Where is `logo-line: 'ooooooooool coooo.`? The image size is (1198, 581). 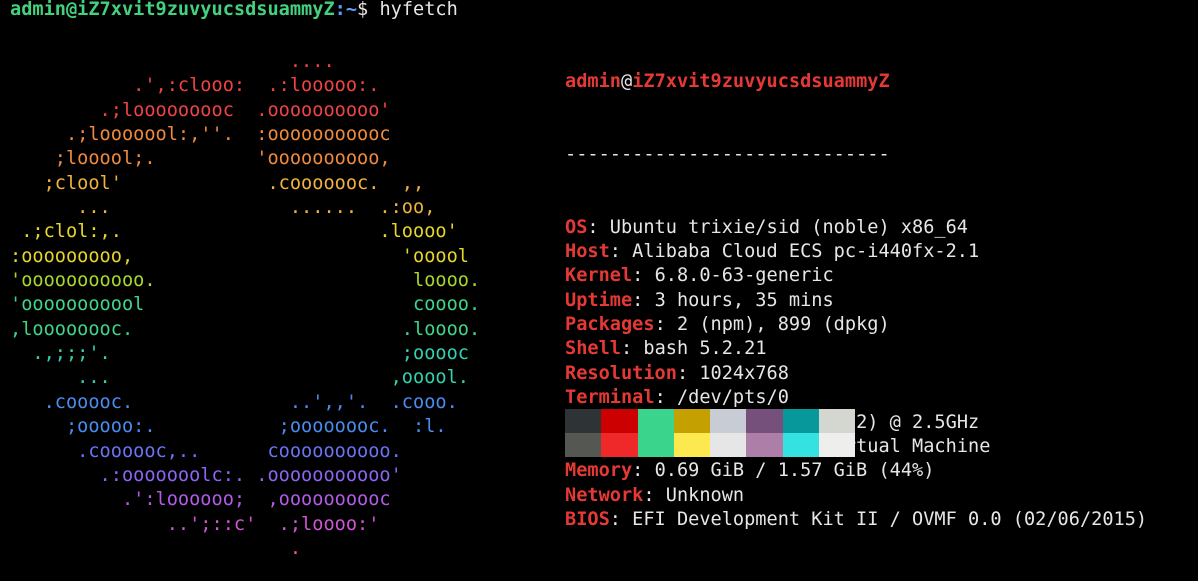
logo-line: 'ooooooooool coooo. is located at coordinates (245, 305).